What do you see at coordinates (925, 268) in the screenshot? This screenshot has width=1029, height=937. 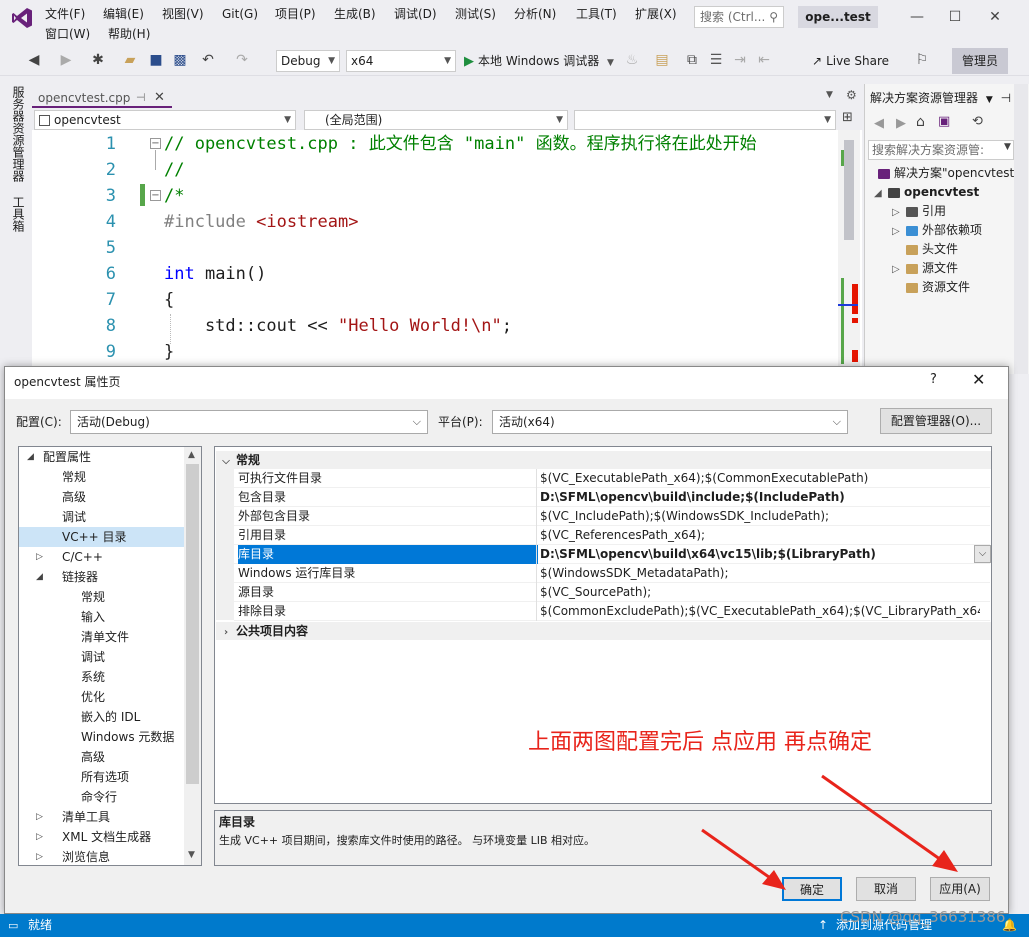 I see `tree-item-source-files: ▷ 源文件` at bounding box center [925, 268].